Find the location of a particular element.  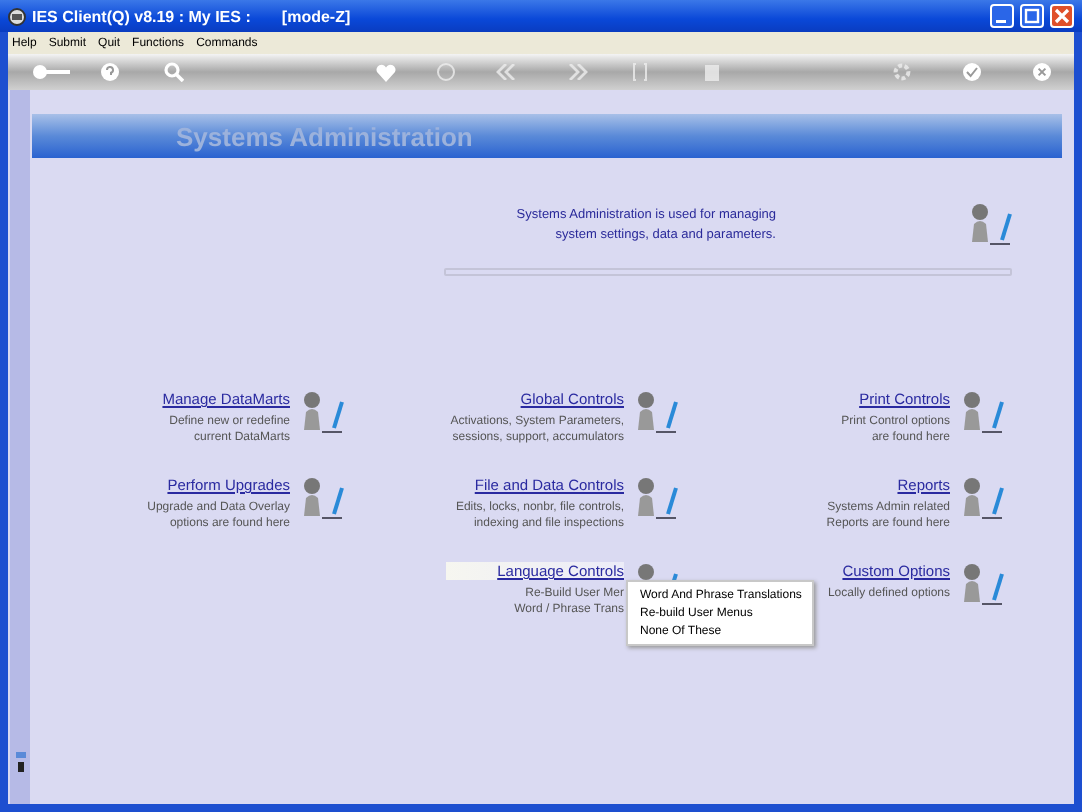

gear-icon is located at coordinates (902, 72).